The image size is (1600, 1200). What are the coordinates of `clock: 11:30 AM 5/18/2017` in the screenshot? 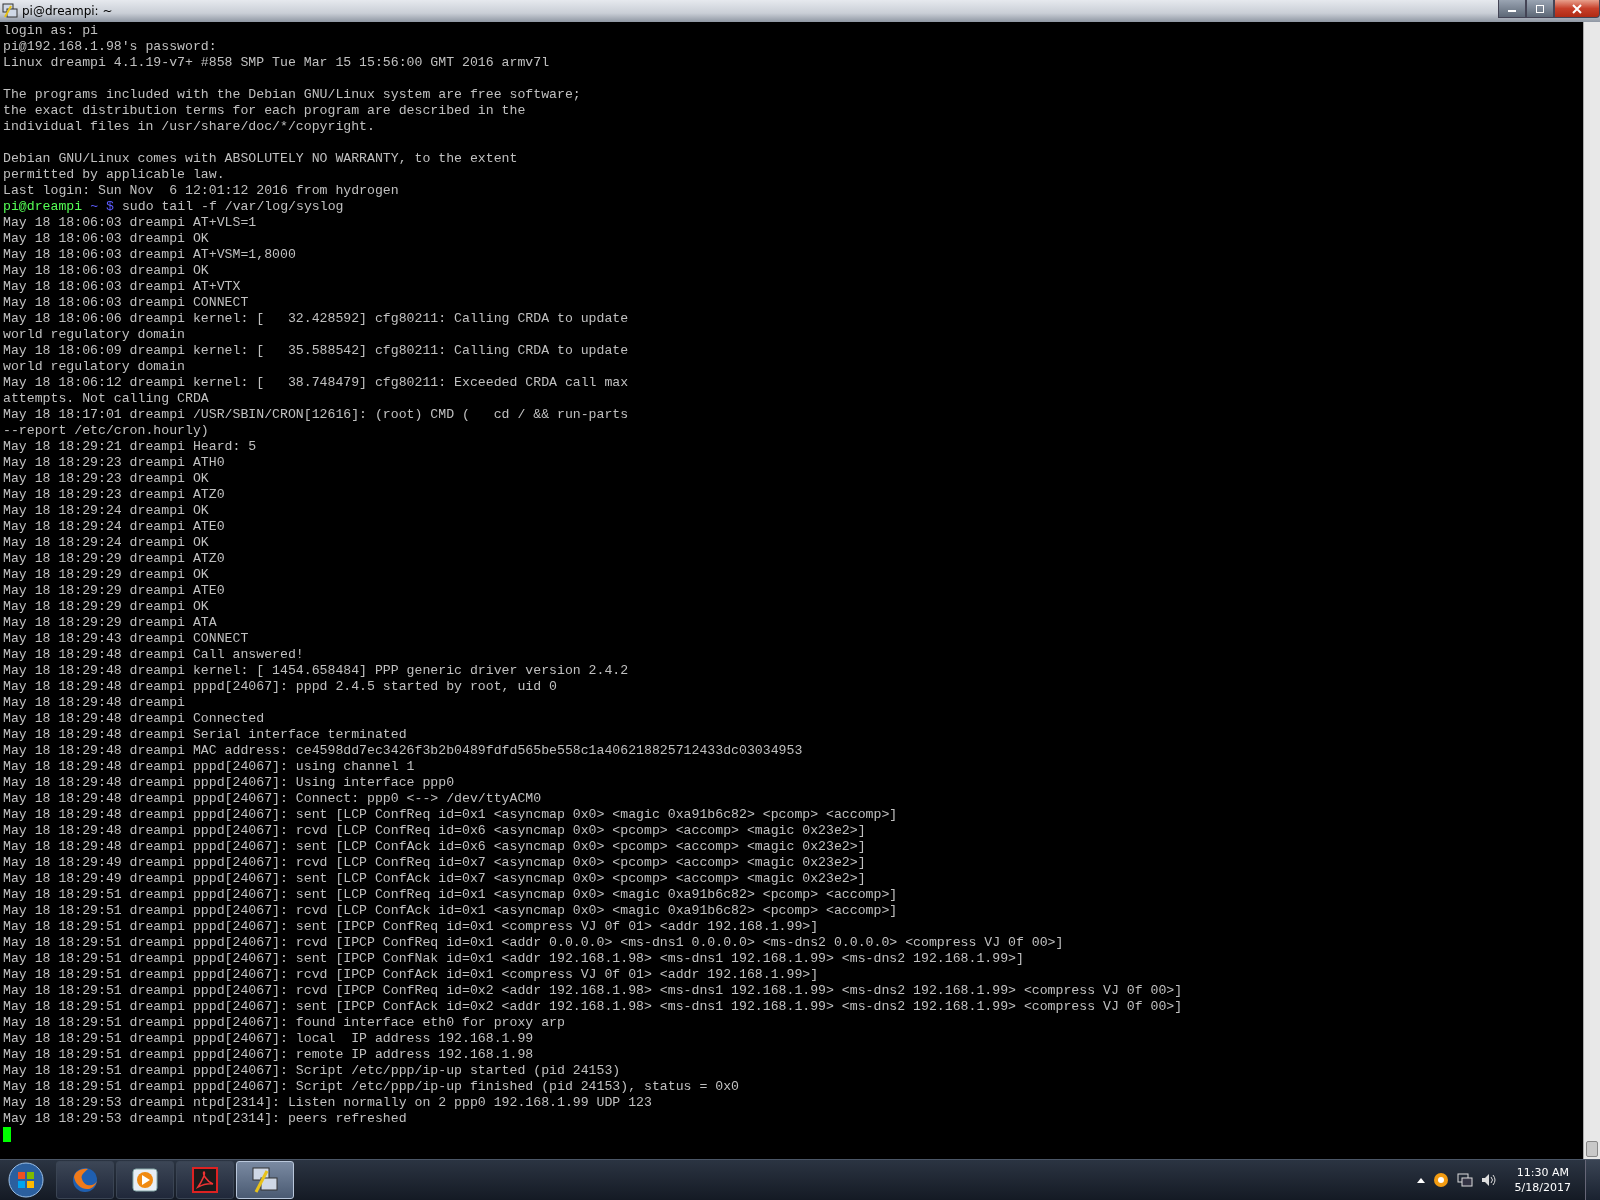 It's located at (1542, 1180).